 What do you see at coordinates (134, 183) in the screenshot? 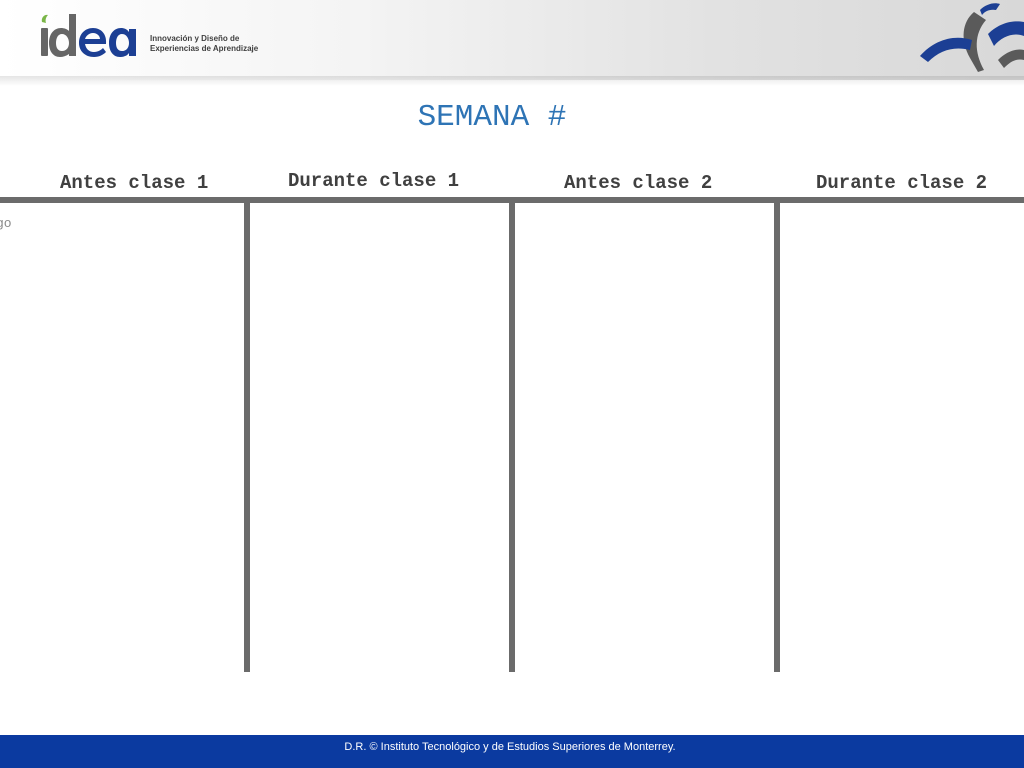
I see `column-header-antes-clase-1: Antes clase 1` at bounding box center [134, 183].